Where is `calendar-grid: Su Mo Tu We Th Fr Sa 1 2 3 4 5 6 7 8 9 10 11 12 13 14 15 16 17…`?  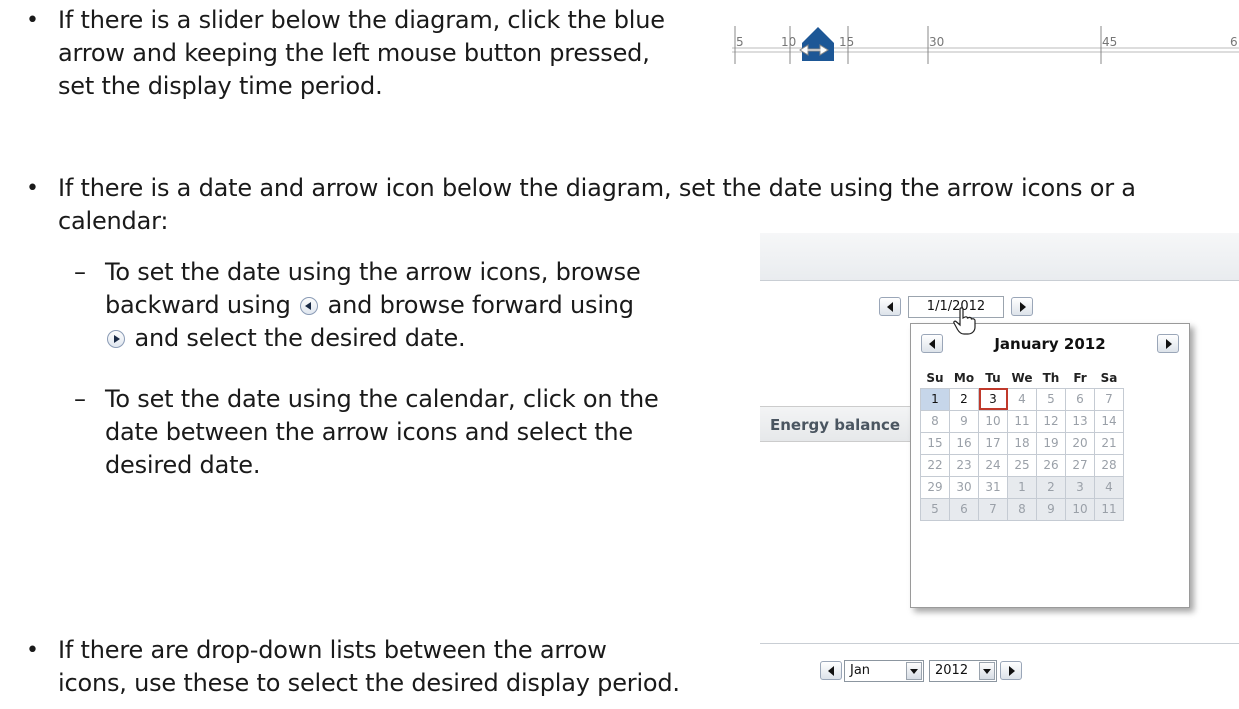 calendar-grid: Su Mo Tu We Th Fr Sa 1 2 3 4 5 6 7 8 9 10 11 12 13 14 15 16 17… is located at coordinates (1022, 444).